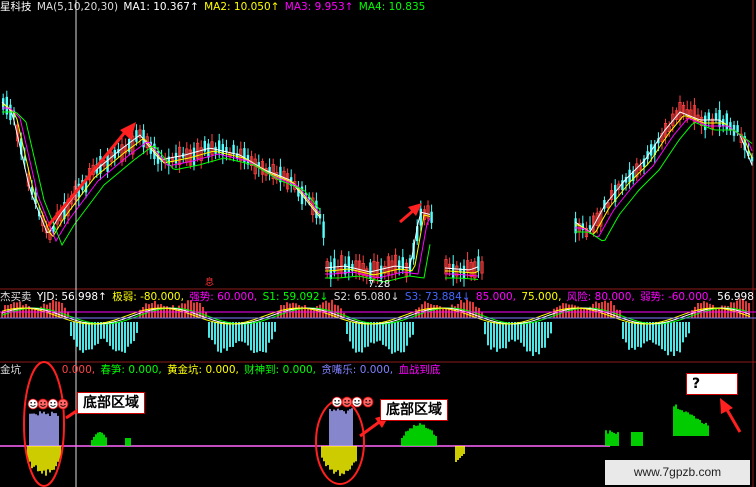 This screenshot has height=487, width=756. I want to click on website-watermark: www.7gpzb.com, so click(677, 472).